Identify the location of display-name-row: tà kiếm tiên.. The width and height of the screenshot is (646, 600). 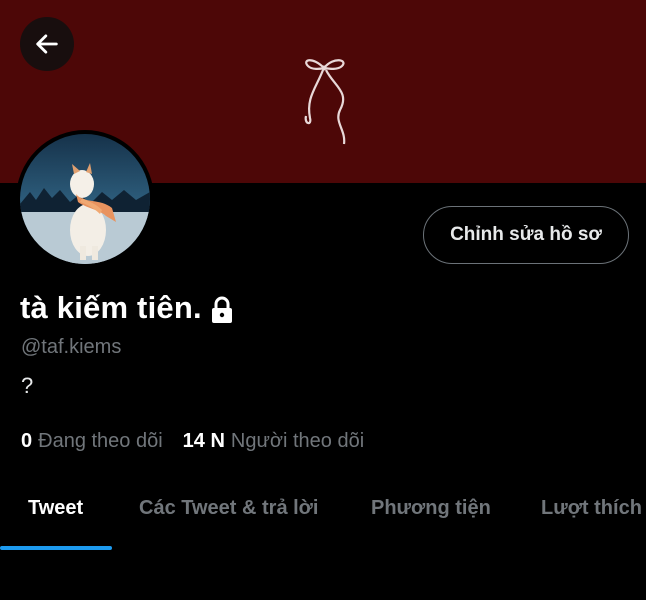
(127, 308).